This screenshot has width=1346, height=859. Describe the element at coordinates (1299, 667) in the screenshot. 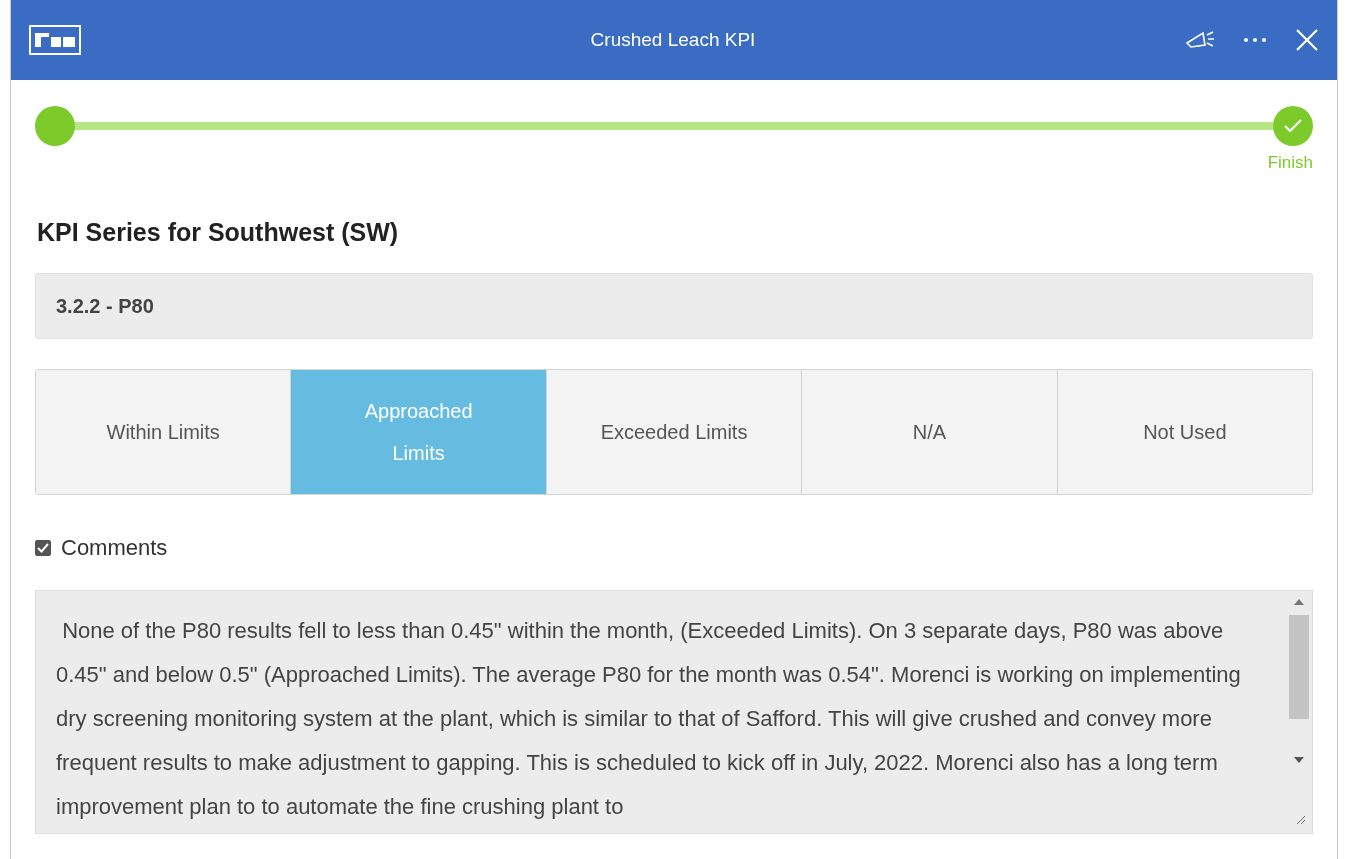

I see `scrollbar-thumb` at that location.